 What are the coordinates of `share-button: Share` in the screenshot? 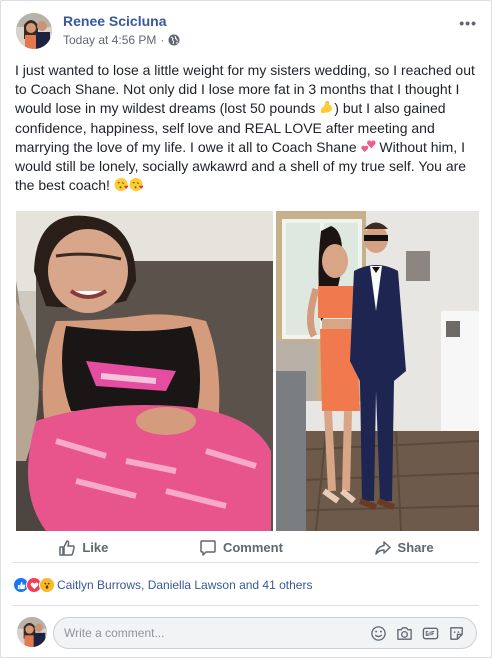 It's located at (404, 548).